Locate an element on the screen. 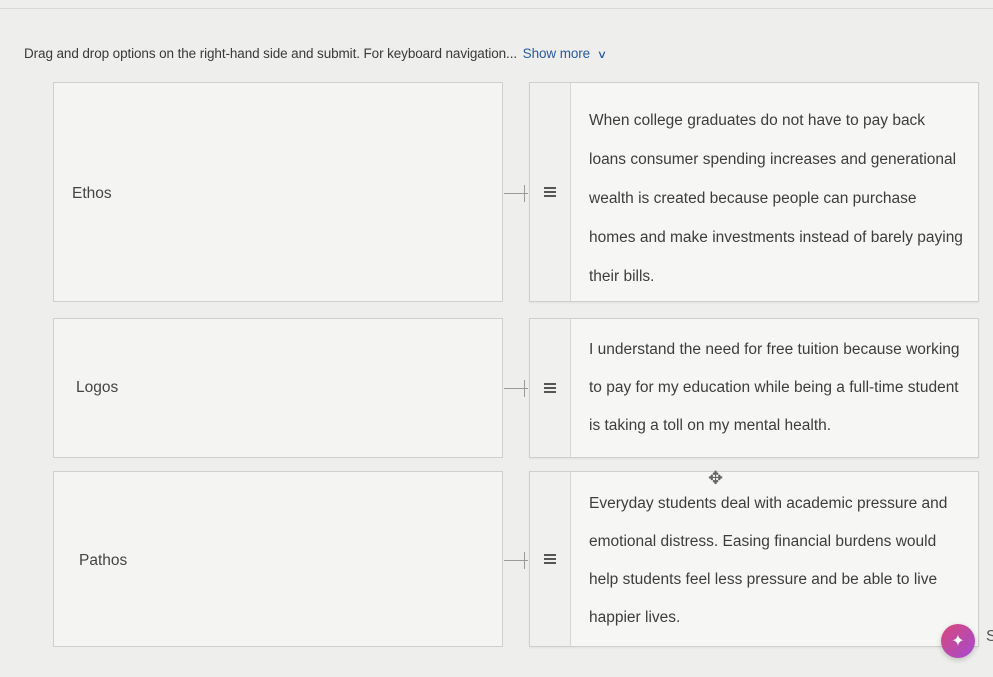 The width and height of the screenshot is (993, 677). drop-zone-ethos: Ethos is located at coordinates (278, 192).